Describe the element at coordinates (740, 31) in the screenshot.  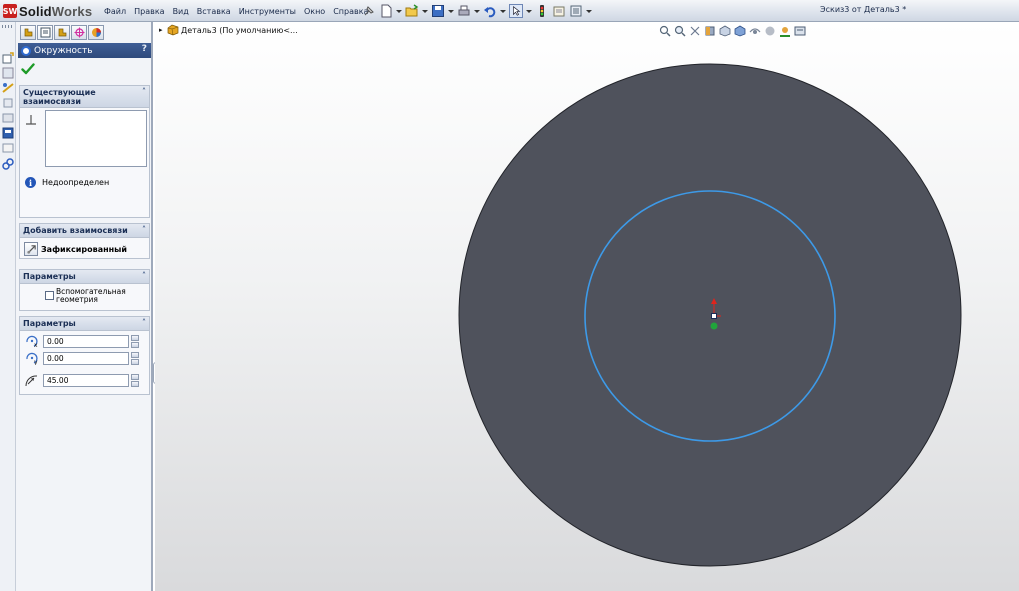
I see `display-style-icon` at that location.